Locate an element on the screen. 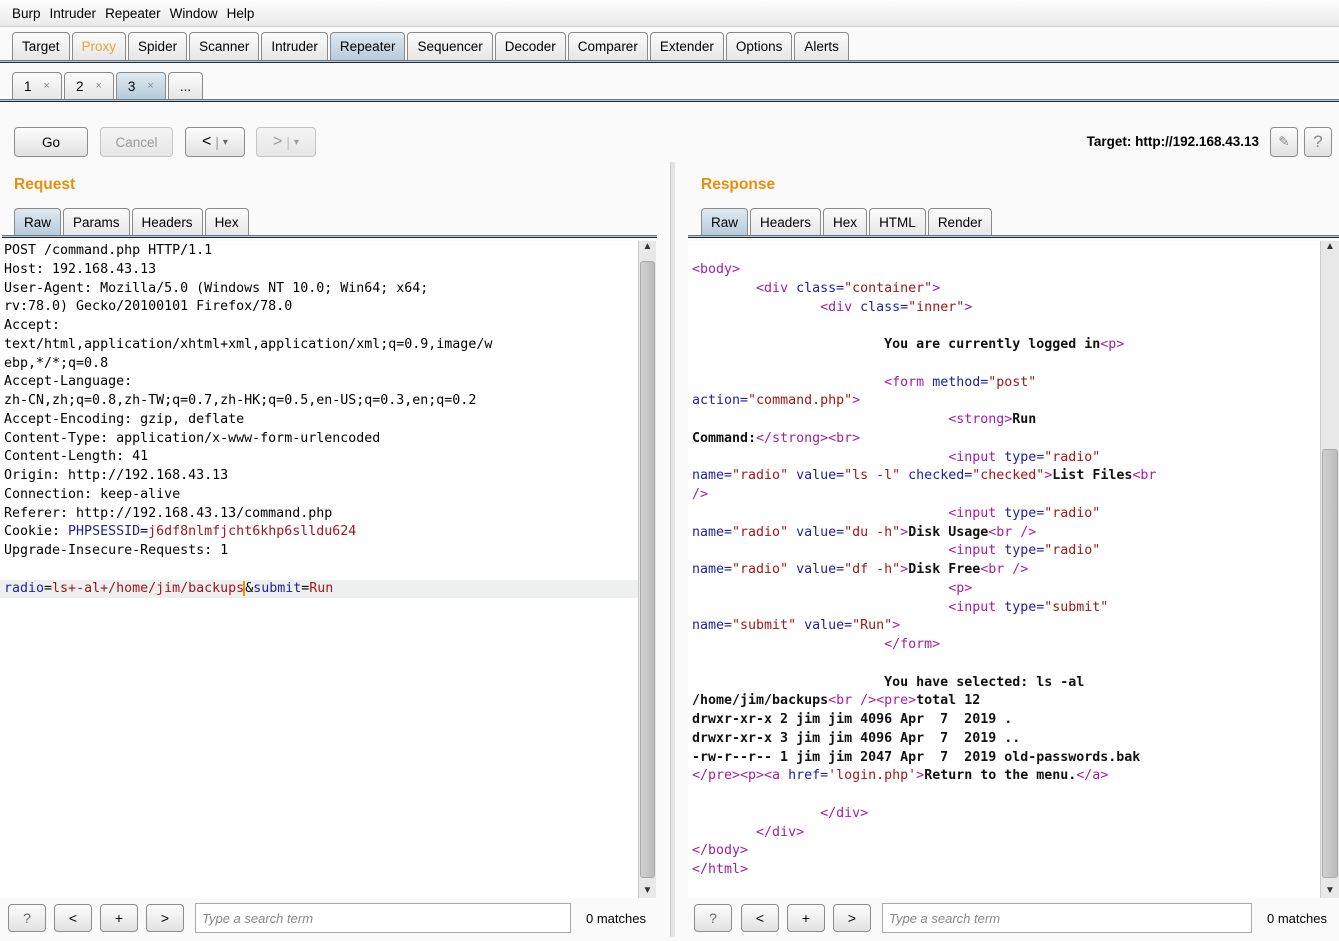 The image size is (1339, 941). code-line: You have selected: ls -al is located at coordinates (1004, 683).